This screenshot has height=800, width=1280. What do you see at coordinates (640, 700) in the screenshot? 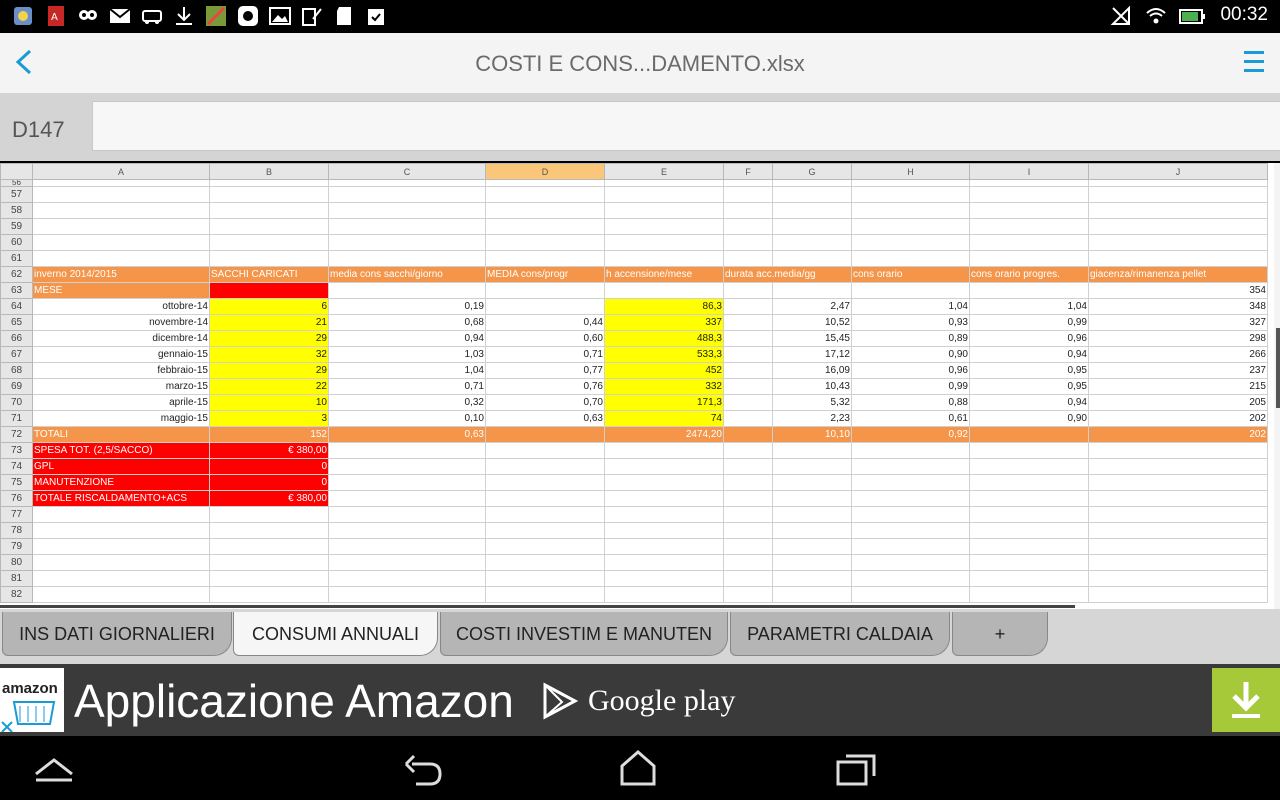
I see `ad-banner: amazon Applicazione Amazon Google play` at bounding box center [640, 700].